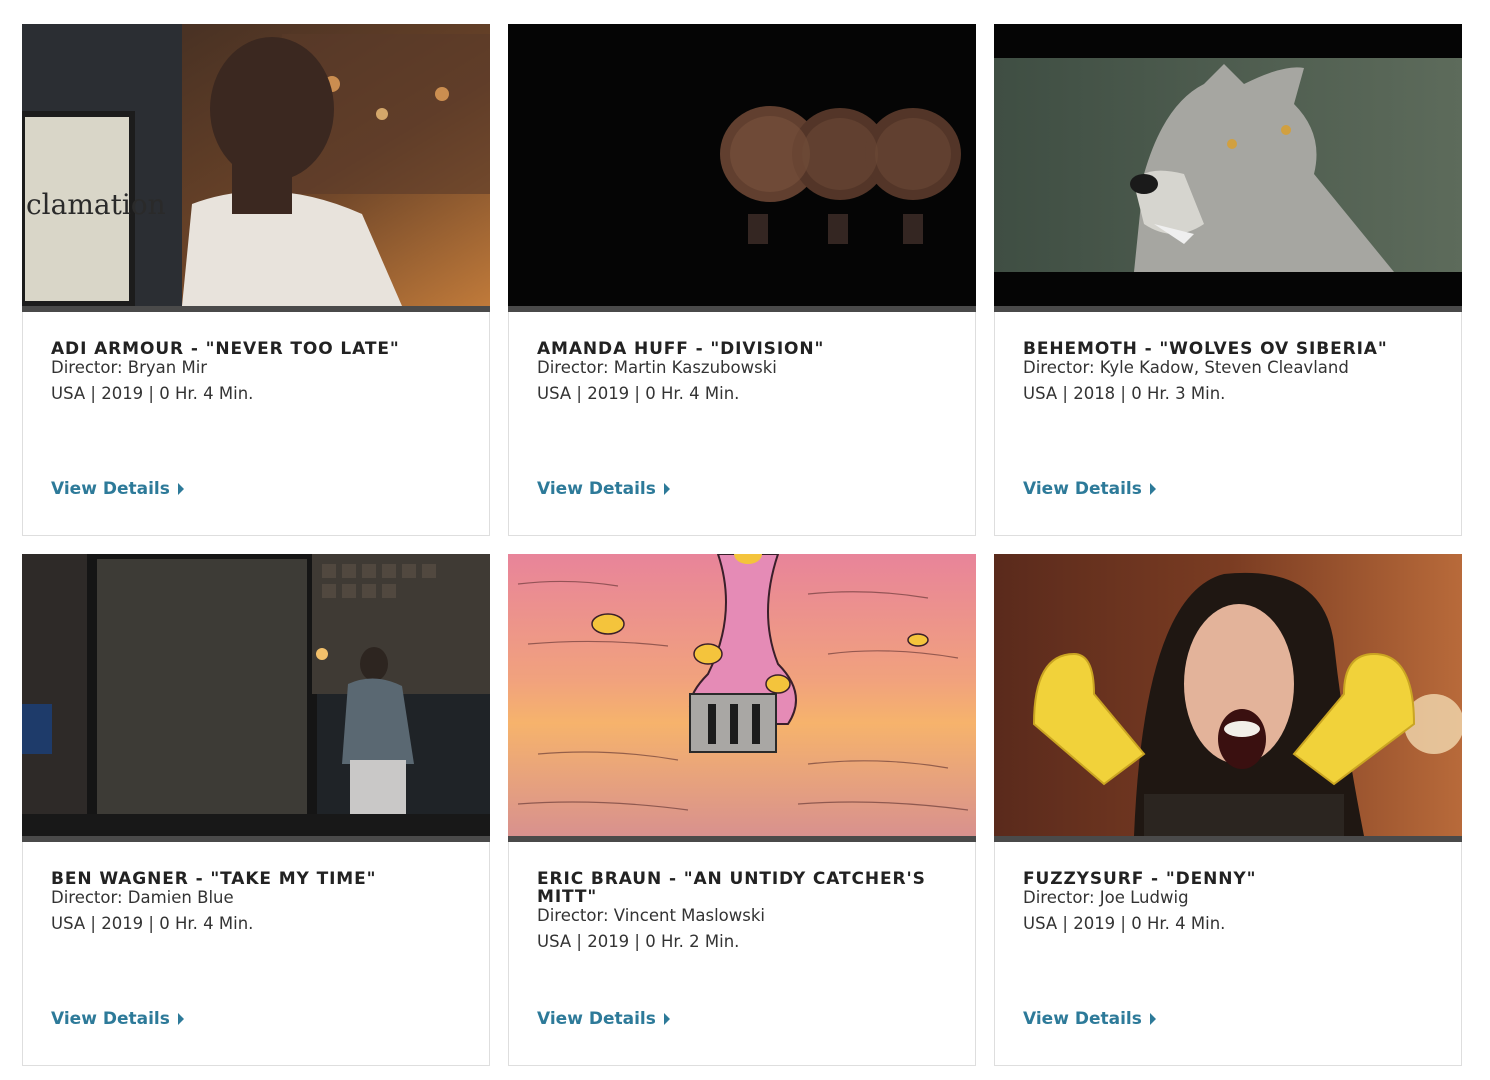 This screenshot has height=1080, width=1490. What do you see at coordinates (1205, 349) in the screenshot?
I see `film-title: BEHEMOTH - "WOLVES OV SIBERIA"` at bounding box center [1205, 349].